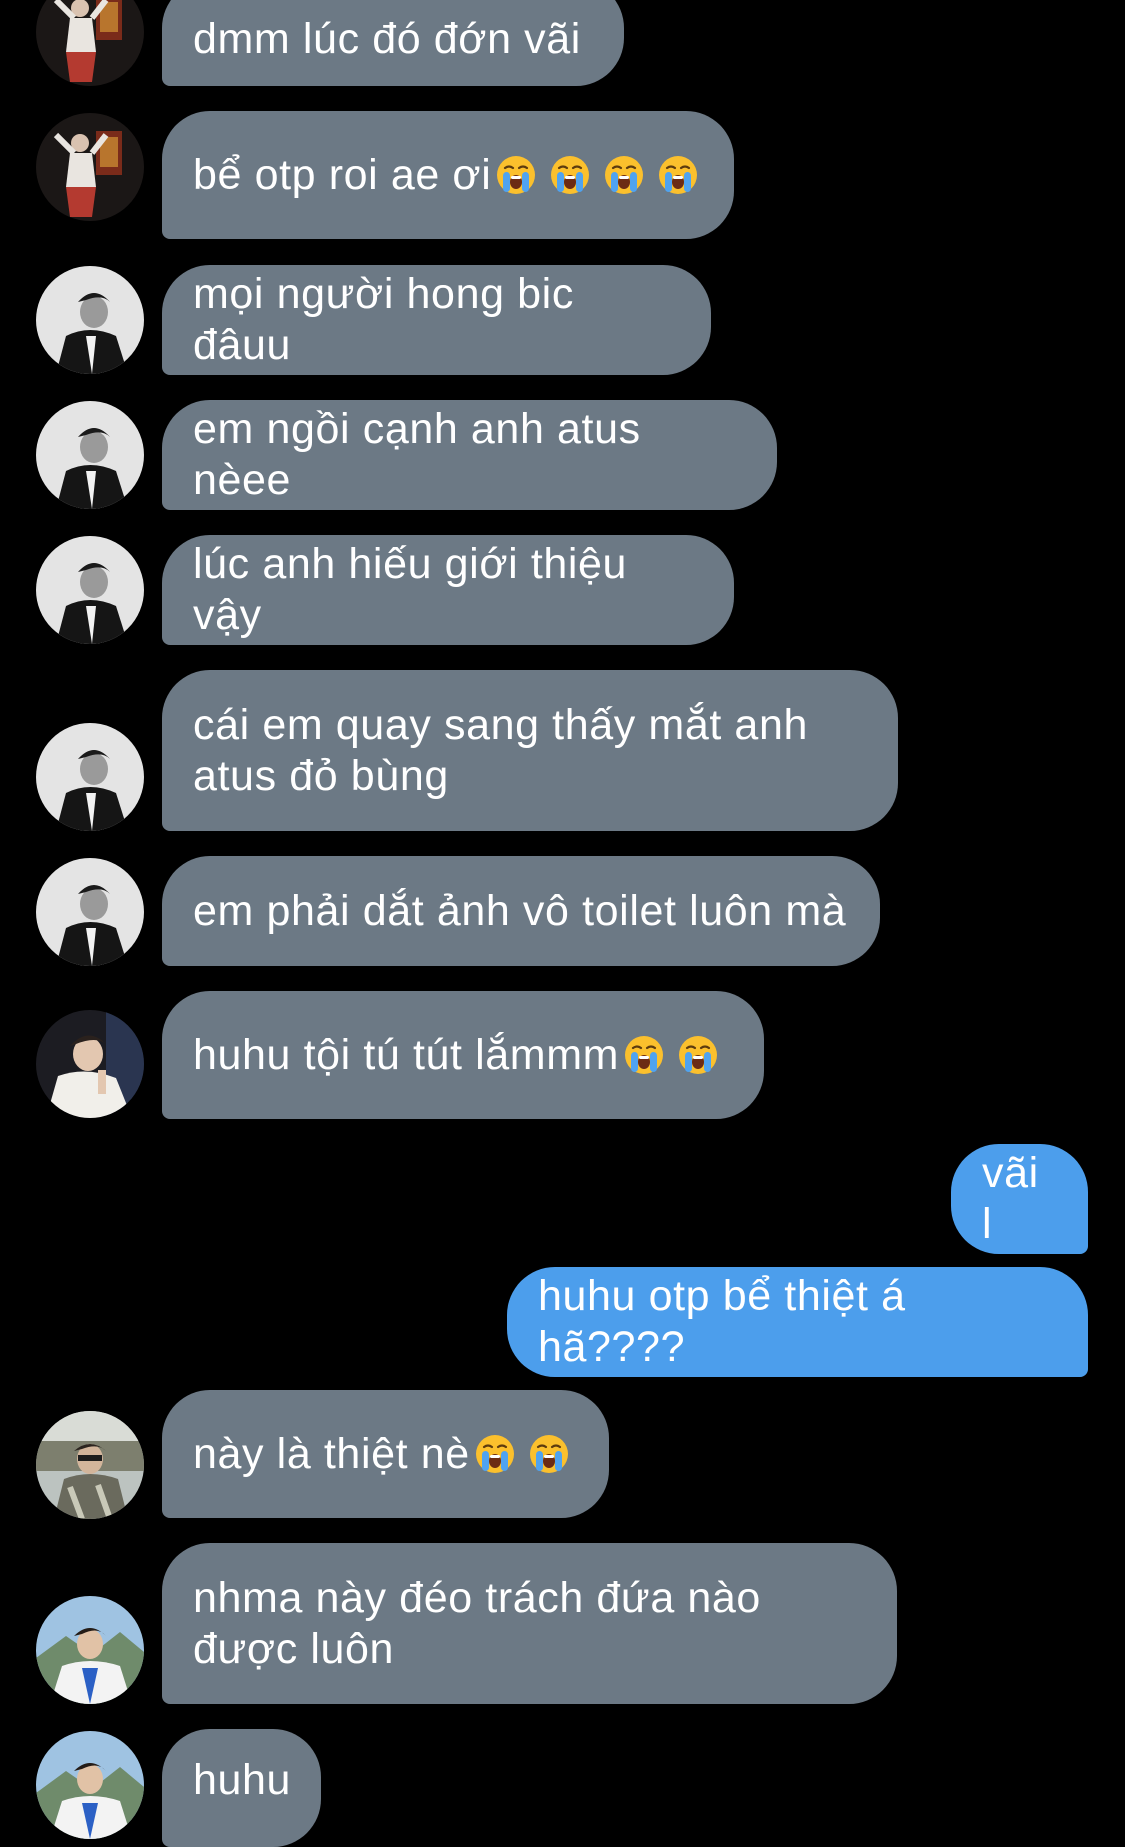  I want to click on message-bubble-incoming: mọi người hong bic đâuu, so click(436, 320).